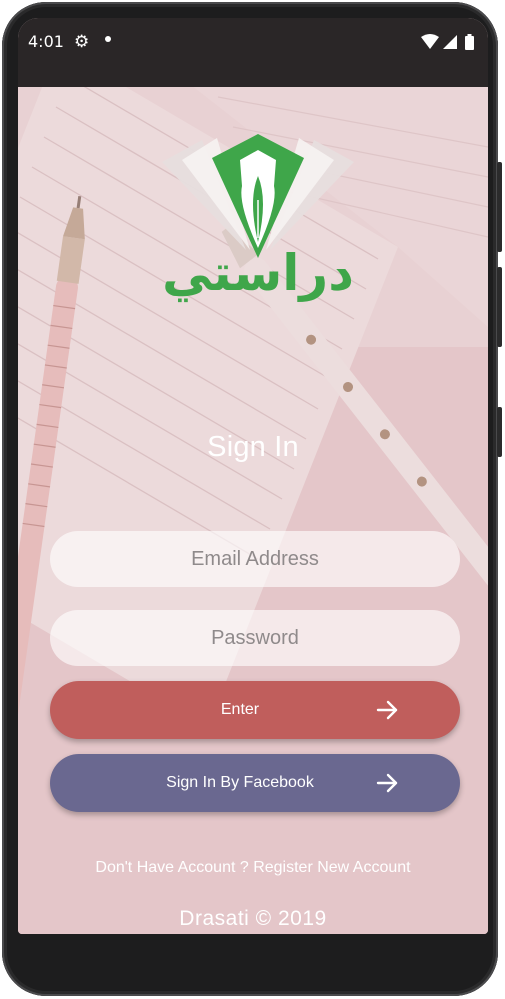  I want to click on facebook-signin-button: Sign In By Facebook, so click(255, 783).